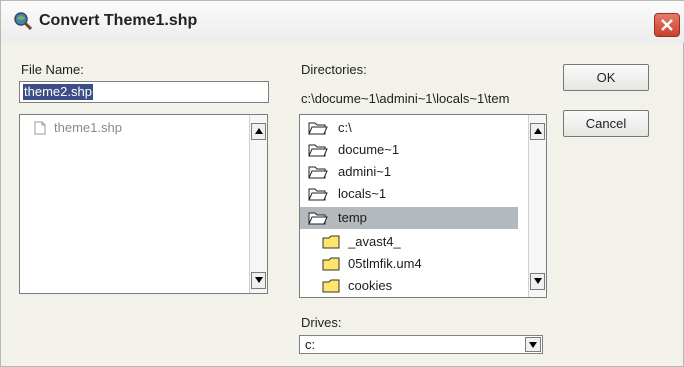 Image resolution: width=684 pixels, height=367 pixels. I want to click on current-path: c:\docume~1\admini~1\locals~1\tem, so click(405, 98).